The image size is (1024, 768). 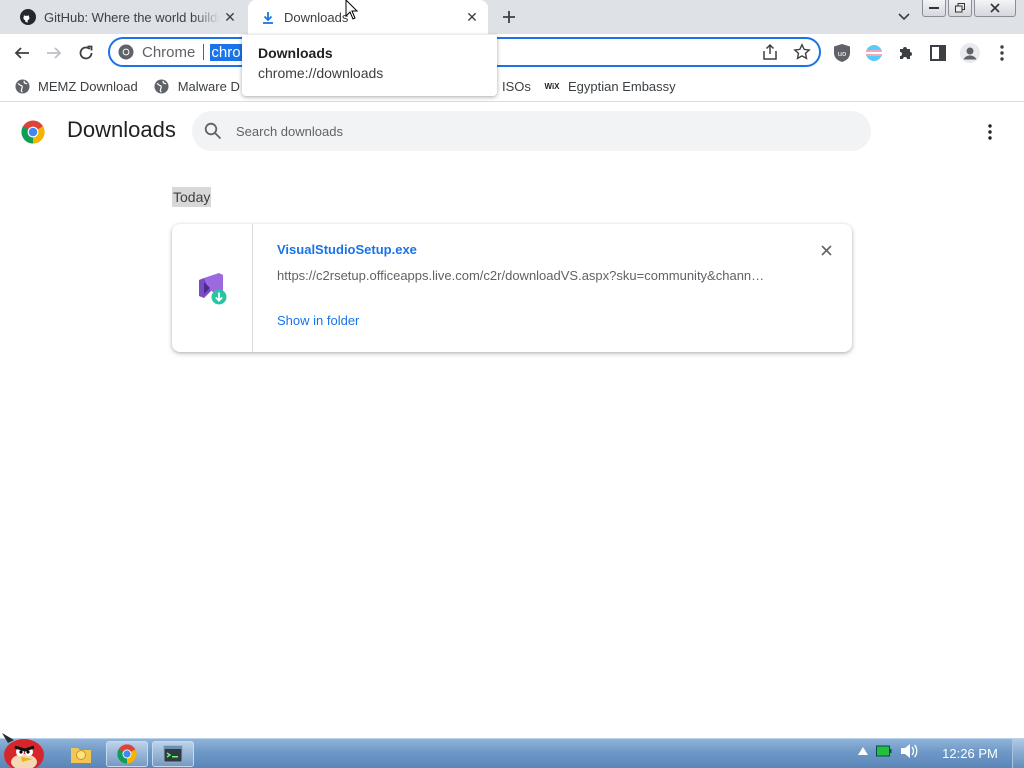 What do you see at coordinates (512, 750) in the screenshot?
I see `taskbar: 12:26 PM` at bounding box center [512, 750].